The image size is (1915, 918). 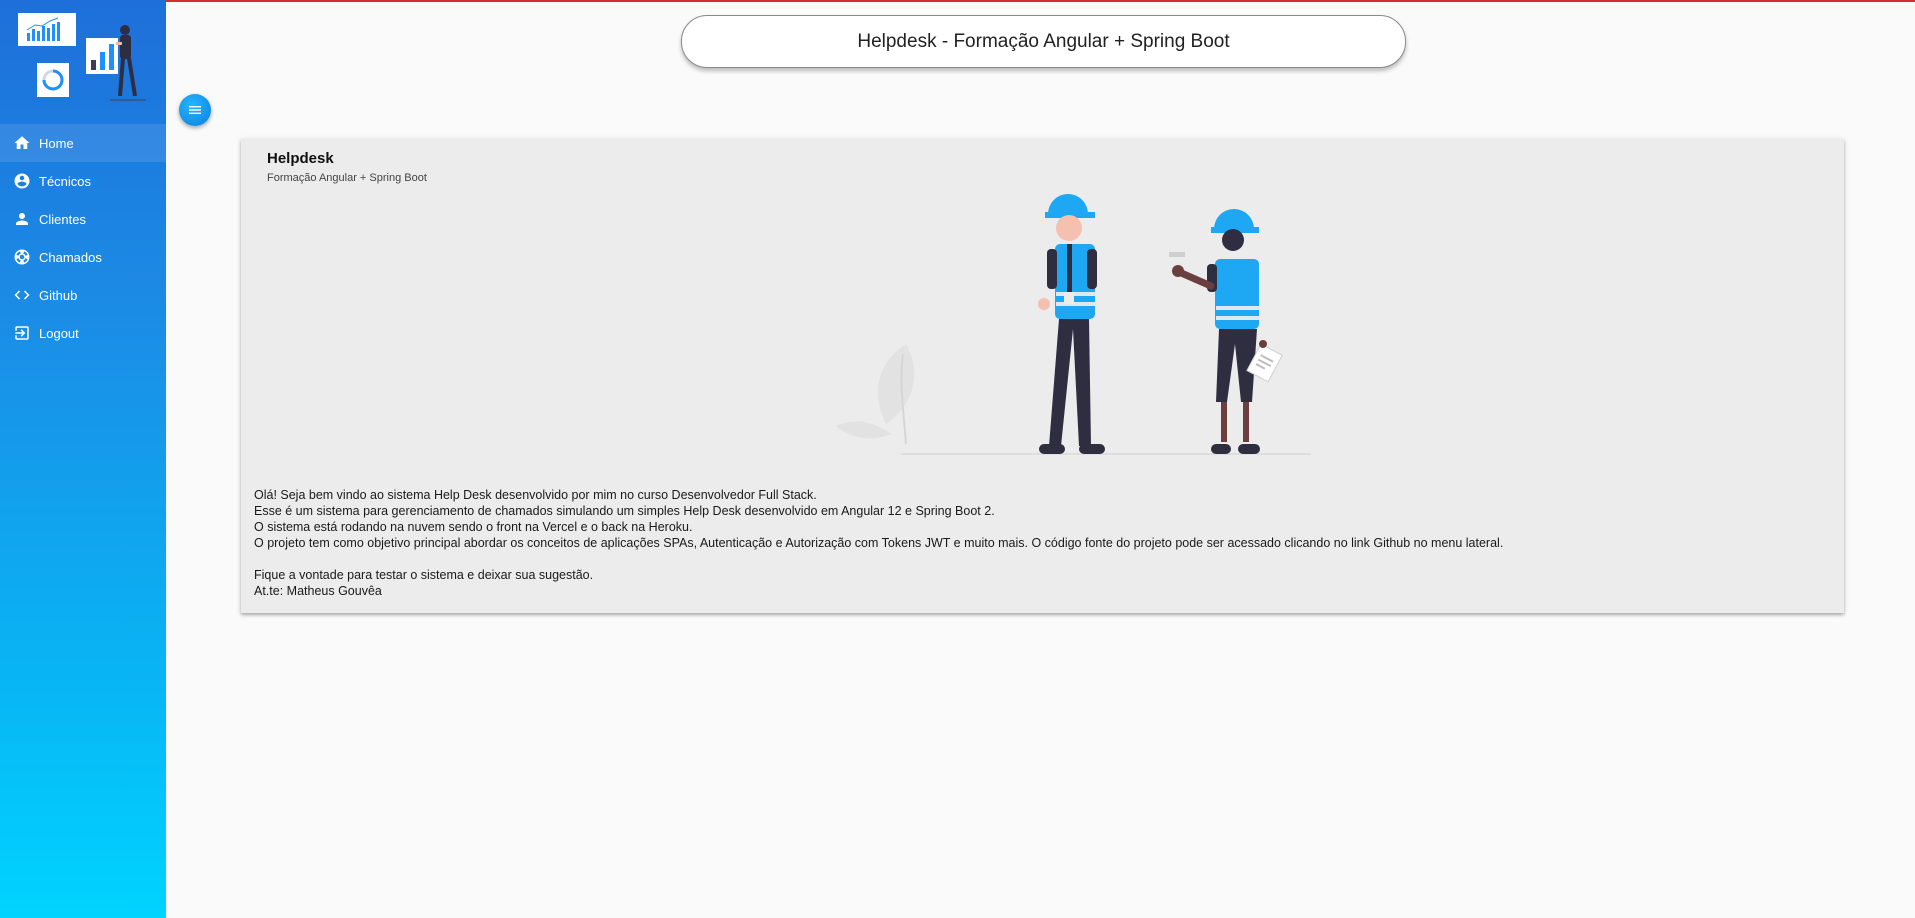 I want to click on account-circle-icon, so click(x=22, y=181).